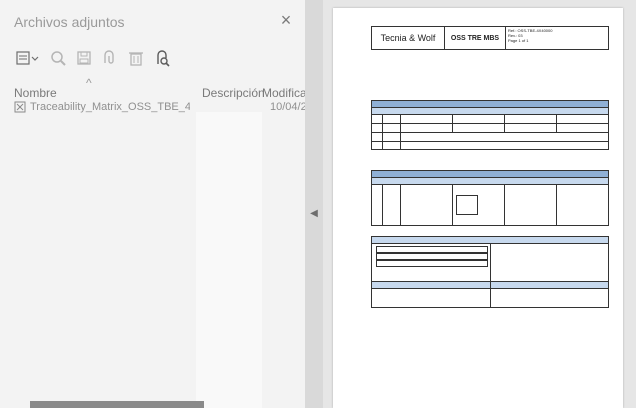 The image size is (636, 408). I want to click on delete-icon, so click(136, 58).